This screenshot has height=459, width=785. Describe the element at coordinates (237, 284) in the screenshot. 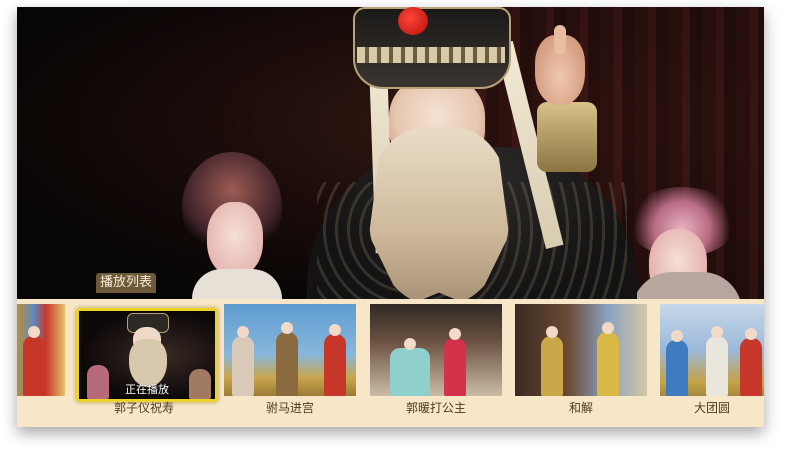

I see `performer-left-costume` at that location.